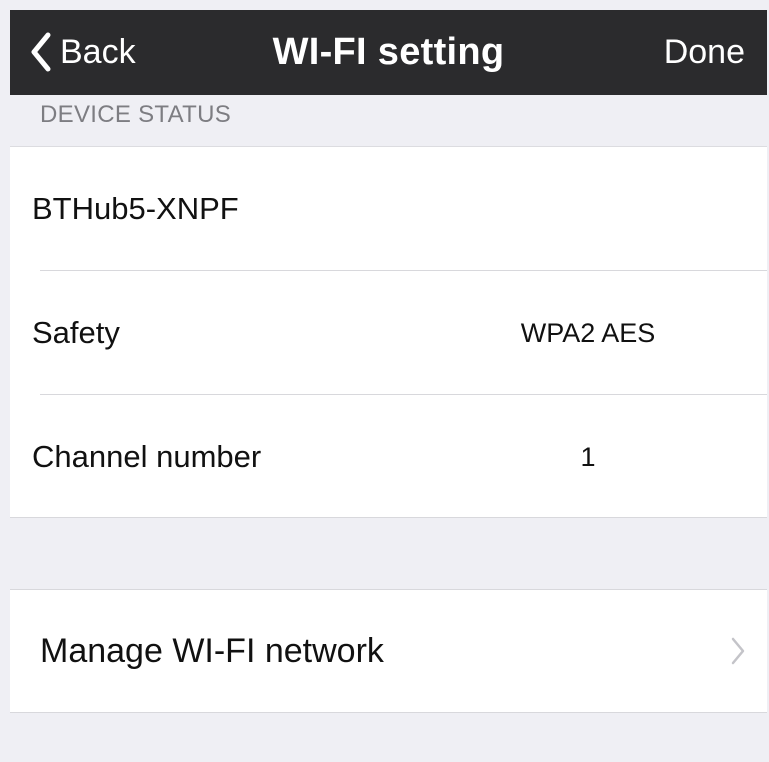  Describe the element at coordinates (588, 333) in the screenshot. I see `safety-value: WPA2 AES` at that location.